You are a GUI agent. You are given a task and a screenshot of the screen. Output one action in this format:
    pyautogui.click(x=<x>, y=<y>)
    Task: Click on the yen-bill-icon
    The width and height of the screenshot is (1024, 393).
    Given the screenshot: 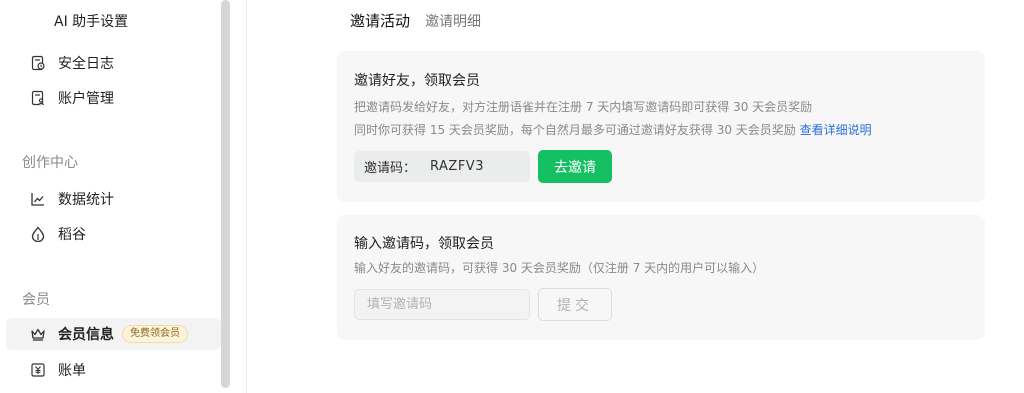 What is the action you would take?
    pyautogui.click(x=38, y=370)
    